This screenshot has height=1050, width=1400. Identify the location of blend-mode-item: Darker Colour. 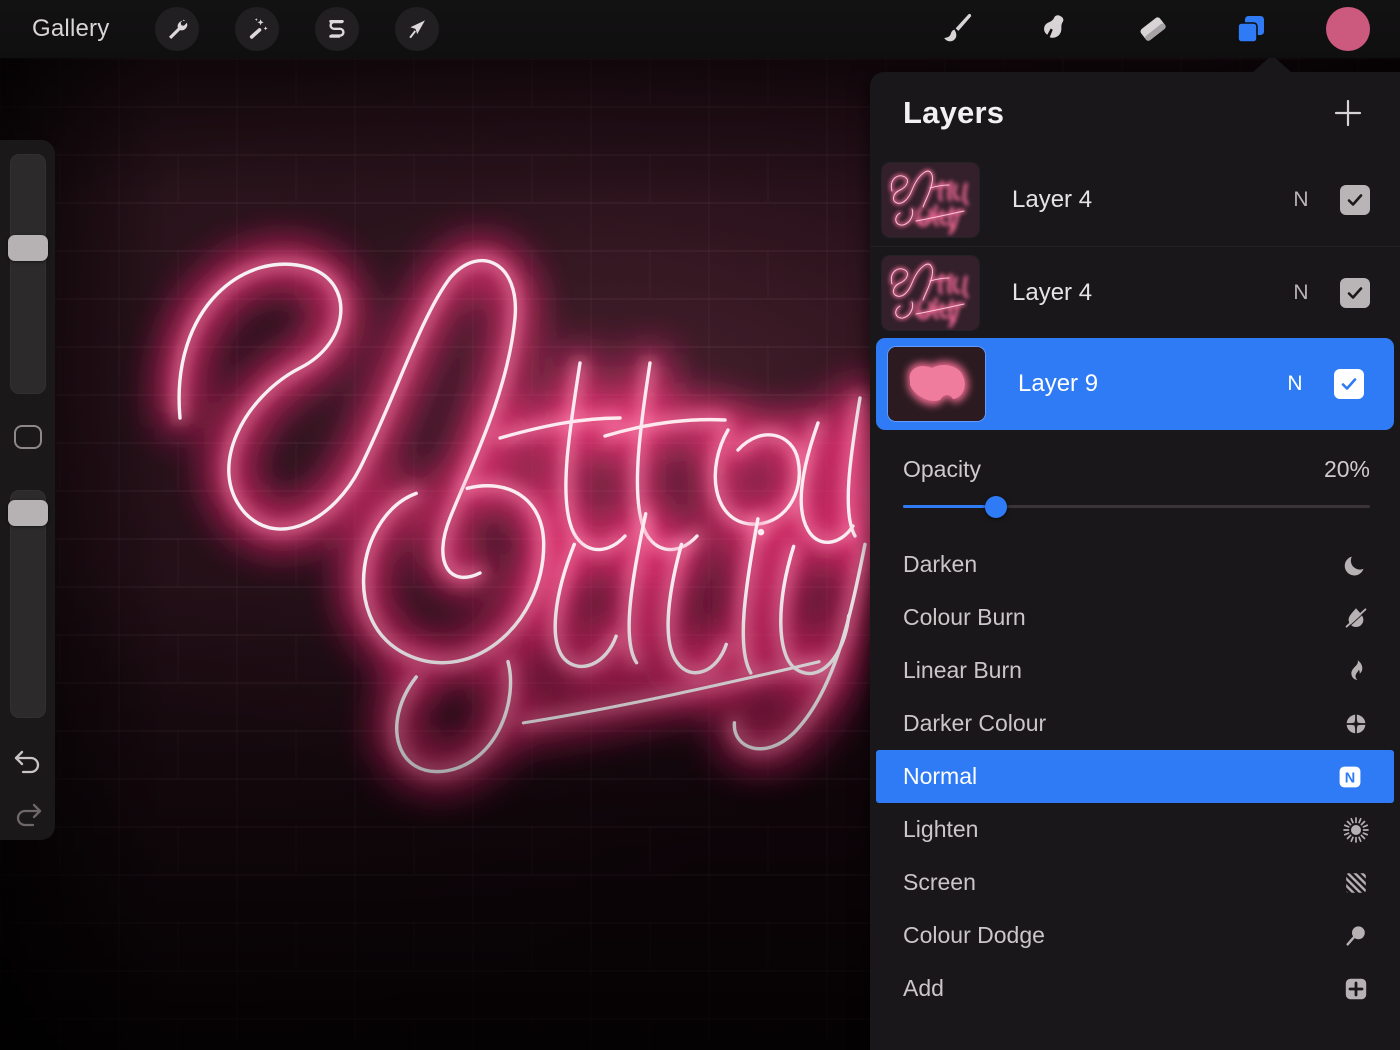
(1135, 723).